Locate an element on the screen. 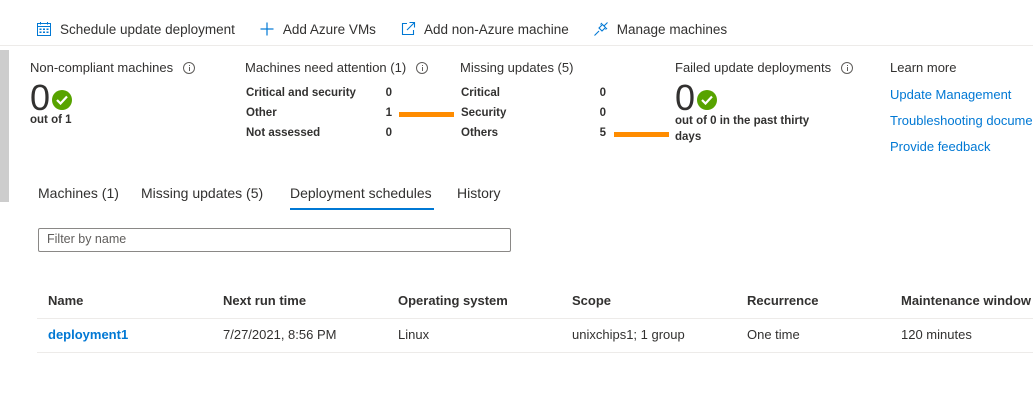  failed-title: Failed update deployments is located at coordinates (764, 67).